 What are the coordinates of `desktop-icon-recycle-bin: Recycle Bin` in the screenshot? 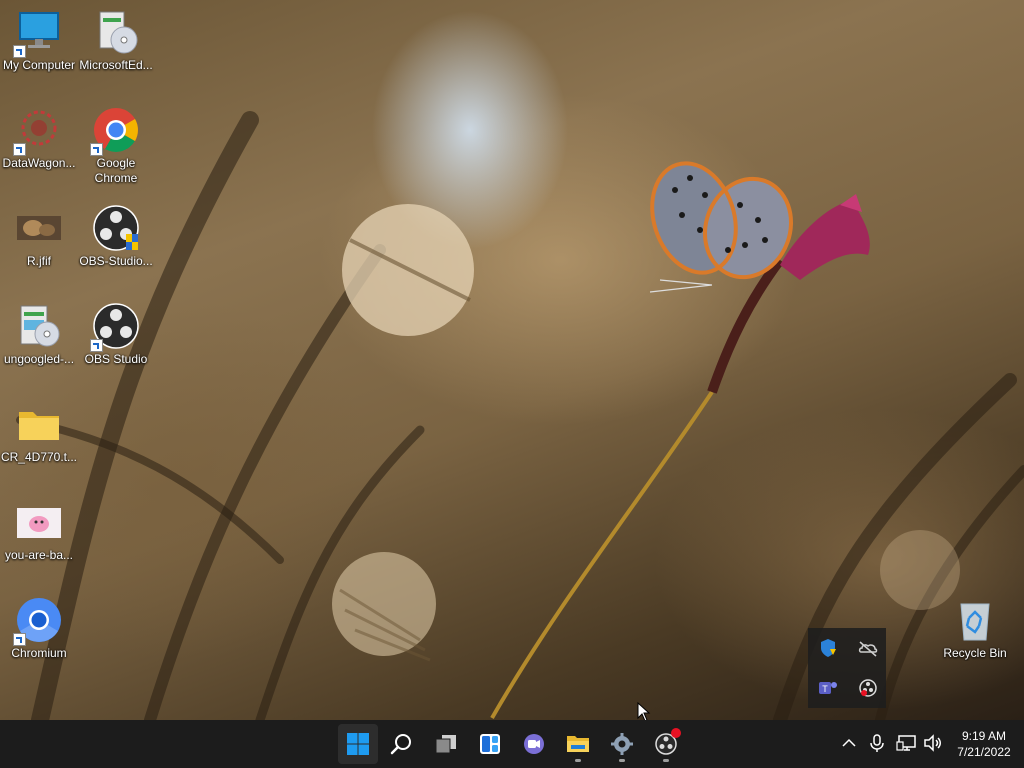 It's located at (975, 628).